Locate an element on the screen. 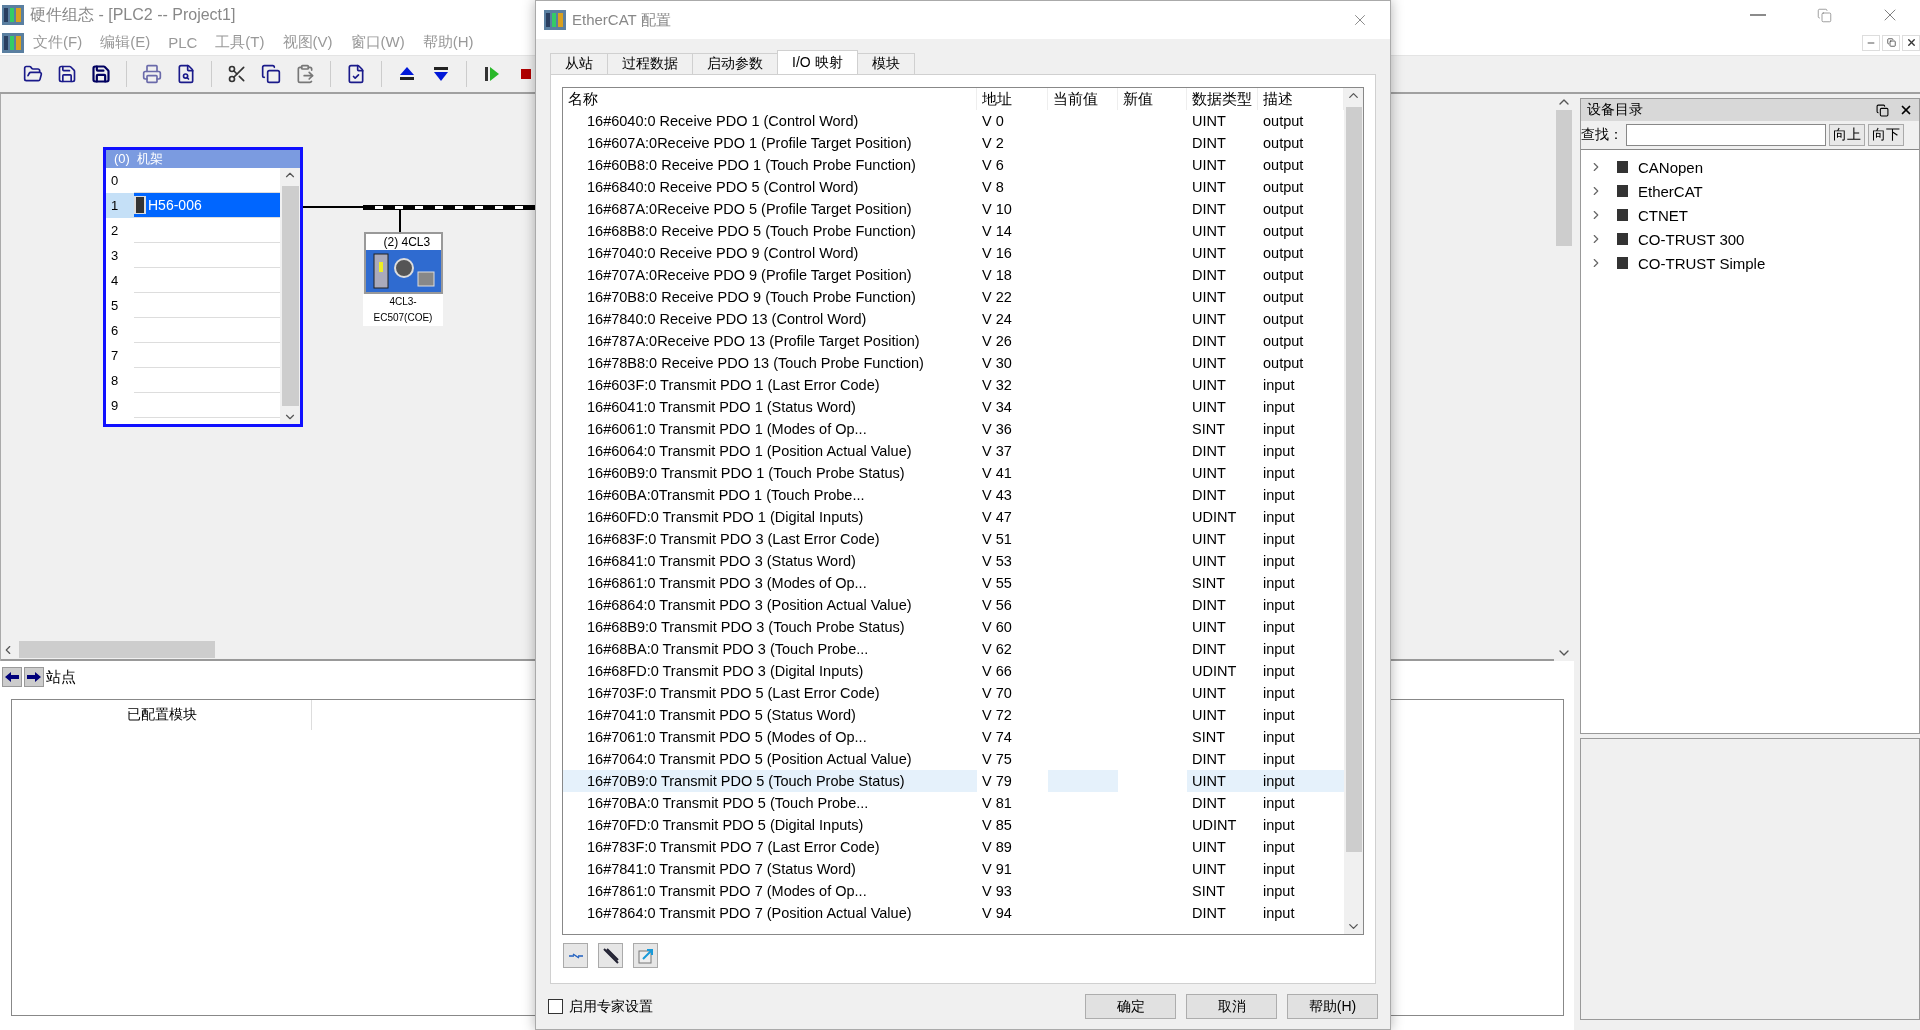 This screenshot has height=1030, width=1920. table-cell: 16#783F:0 Transmit PDO 7 (Last Error Code) is located at coordinates (770, 847).